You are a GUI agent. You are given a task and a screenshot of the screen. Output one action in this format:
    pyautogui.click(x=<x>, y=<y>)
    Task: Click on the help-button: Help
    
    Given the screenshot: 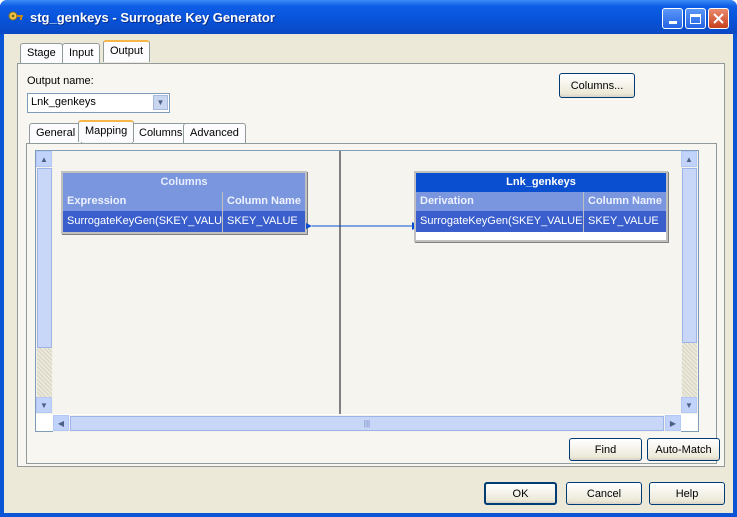 What is the action you would take?
    pyautogui.click(x=687, y=493)
    